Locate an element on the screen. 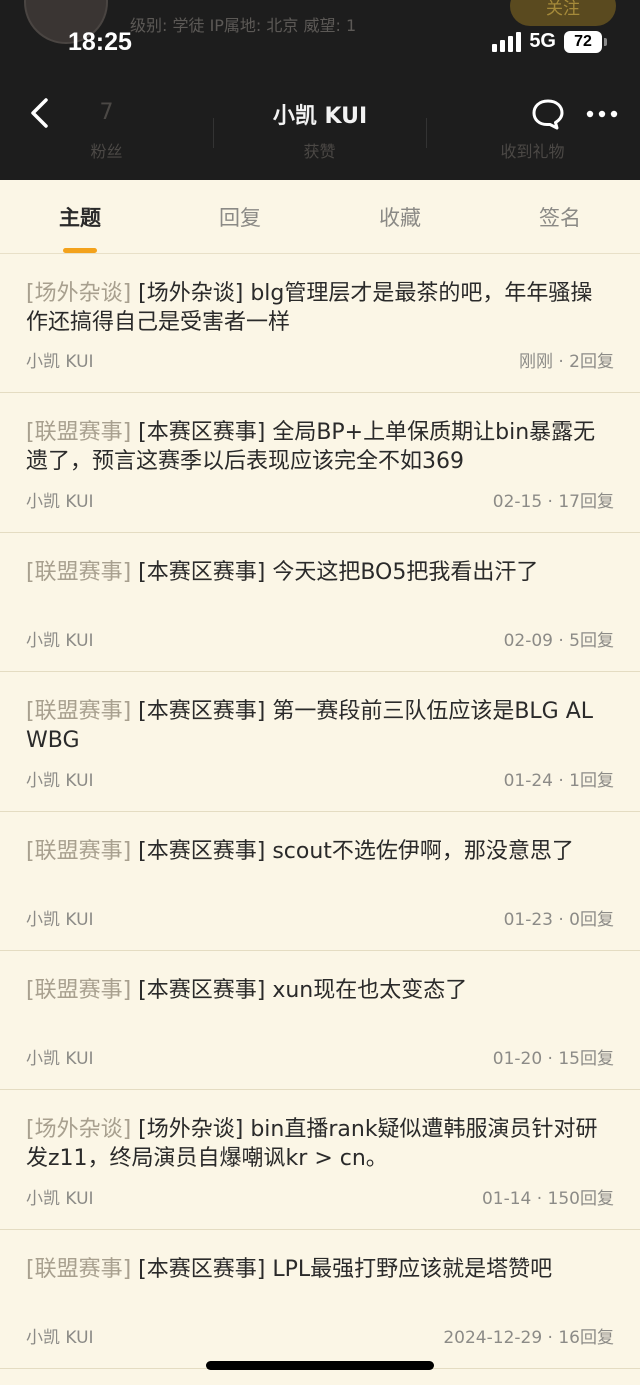 The height and width of the screenshot is (1385, 640). signal-icon is located at coordinates (507, 41).